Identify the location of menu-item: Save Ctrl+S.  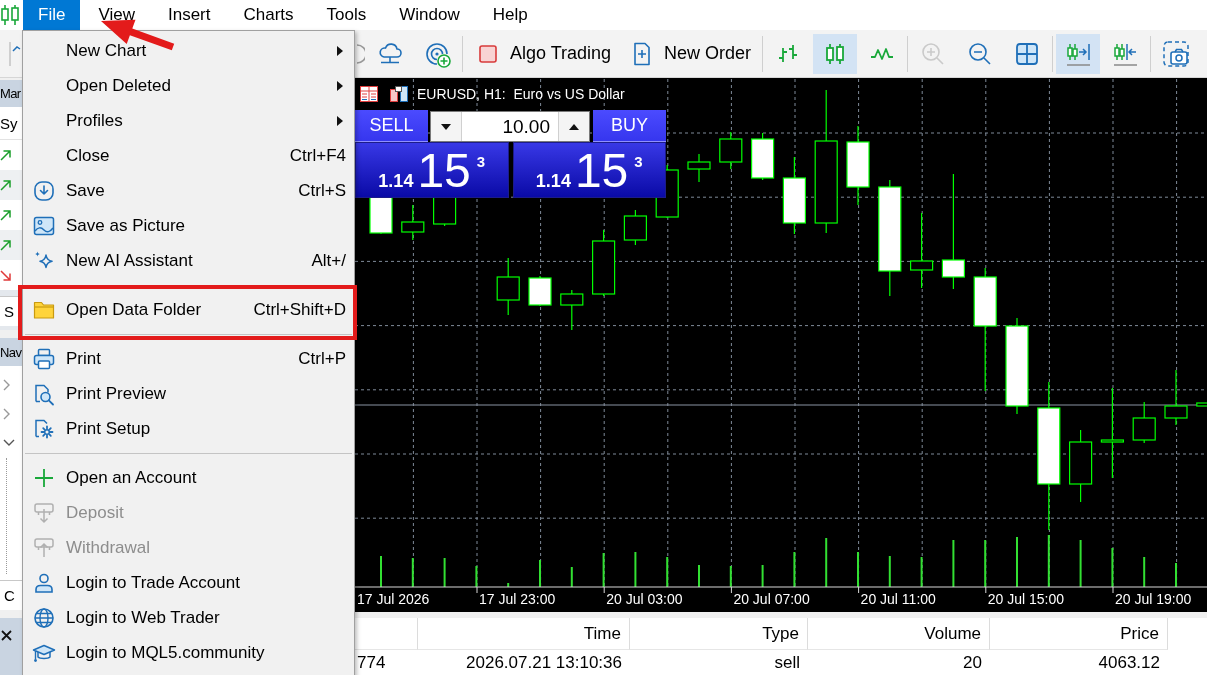
(188, 190).